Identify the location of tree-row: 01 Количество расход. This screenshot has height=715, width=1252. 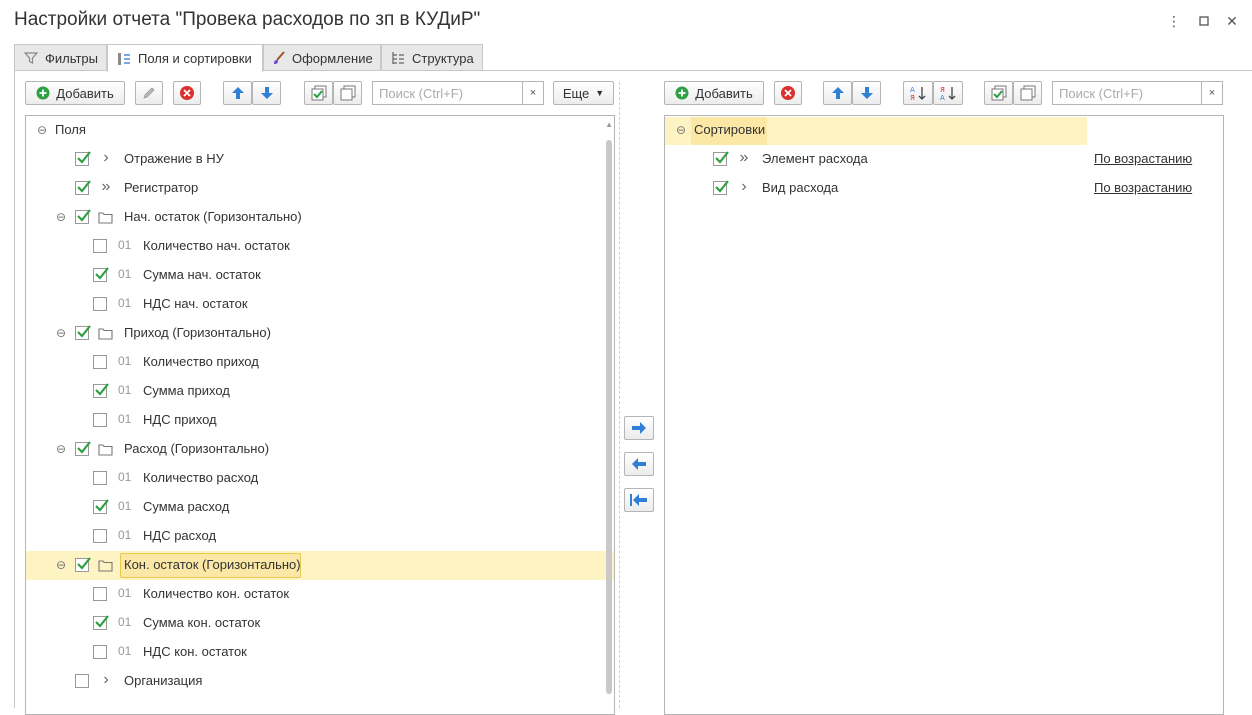
(320, 478).